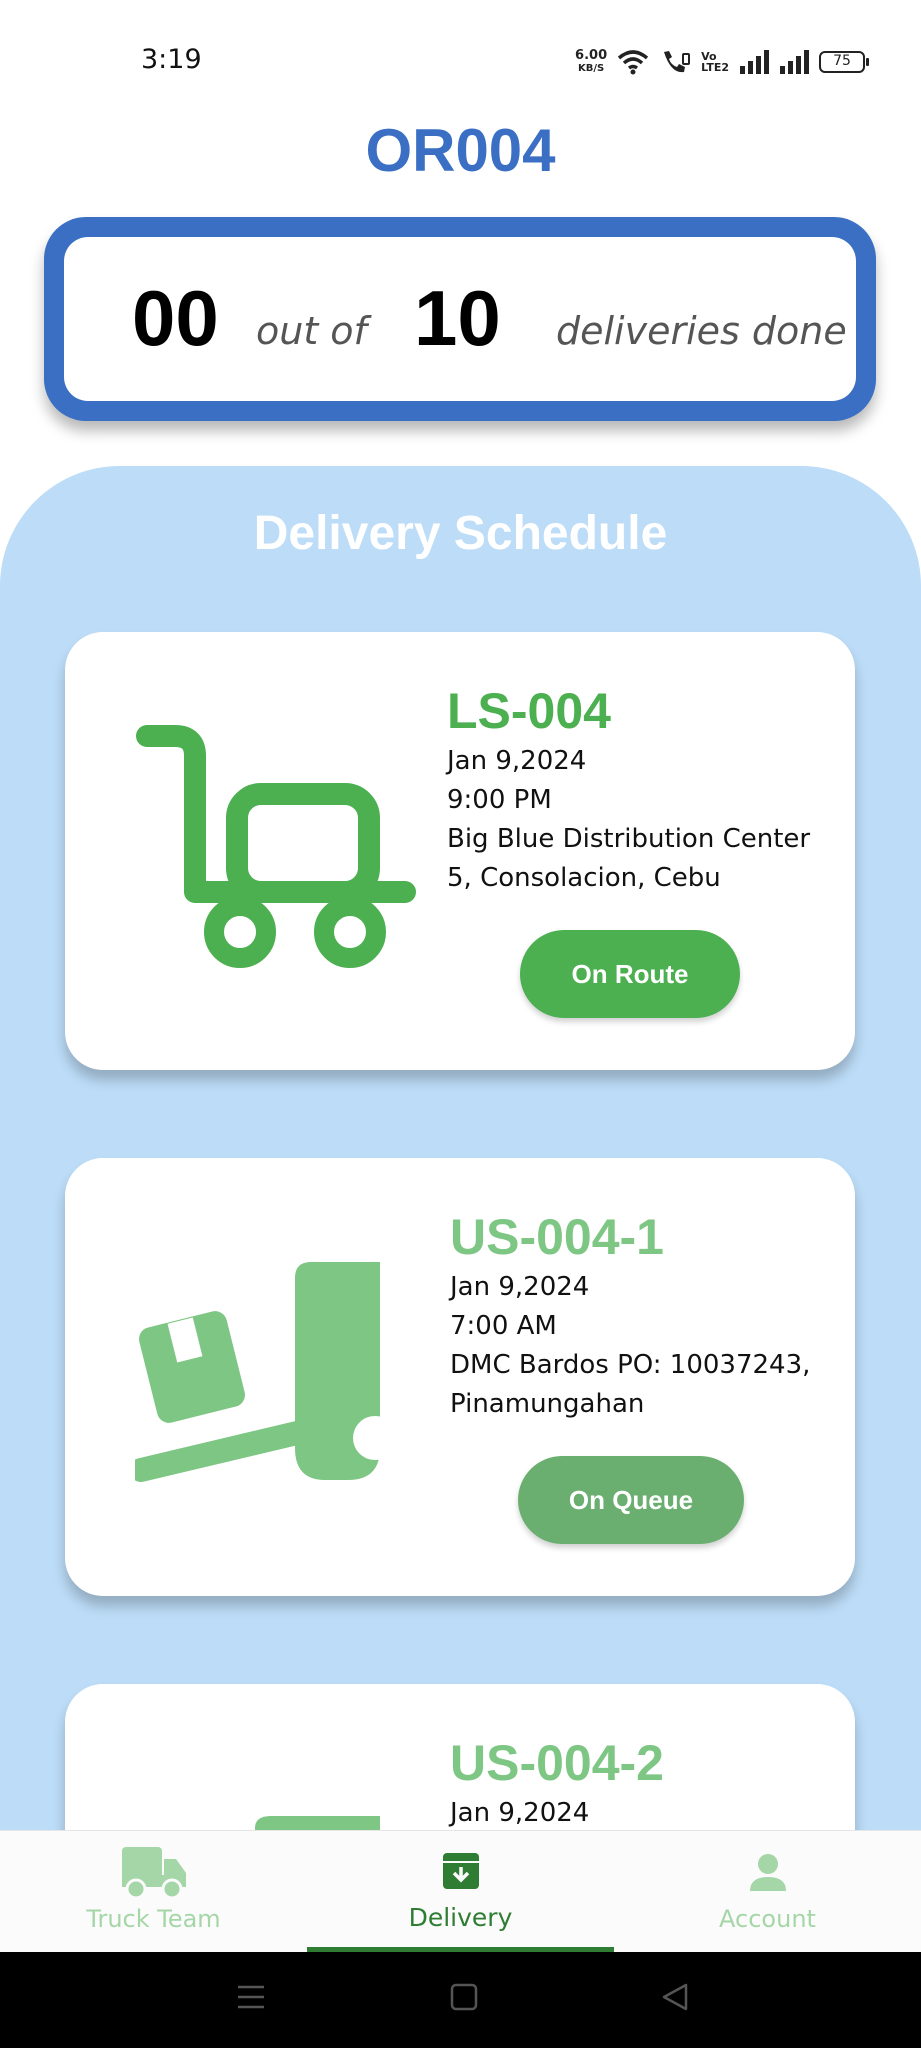  I want to click on wifi-calling-icon, so click(677, 62).